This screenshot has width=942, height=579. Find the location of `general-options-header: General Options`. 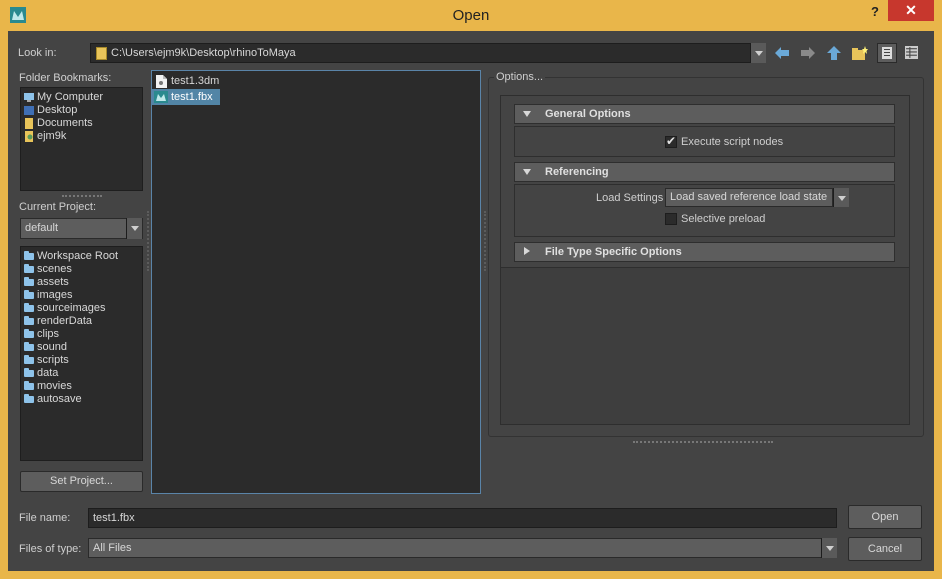

general-options-header: General Options is located at coordinates (704, 114).